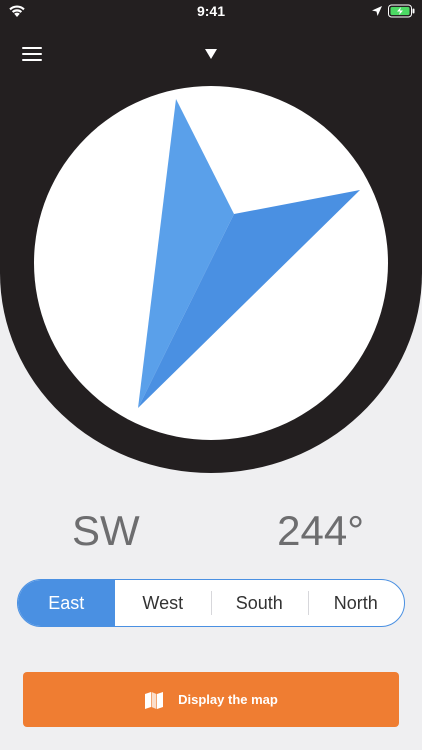 This screenshot has height=750, width=422. What do you see at coordinates (106, 530) in the screenshot?
I see `compass-direction-label: SW` at bounding box center [106, 530].